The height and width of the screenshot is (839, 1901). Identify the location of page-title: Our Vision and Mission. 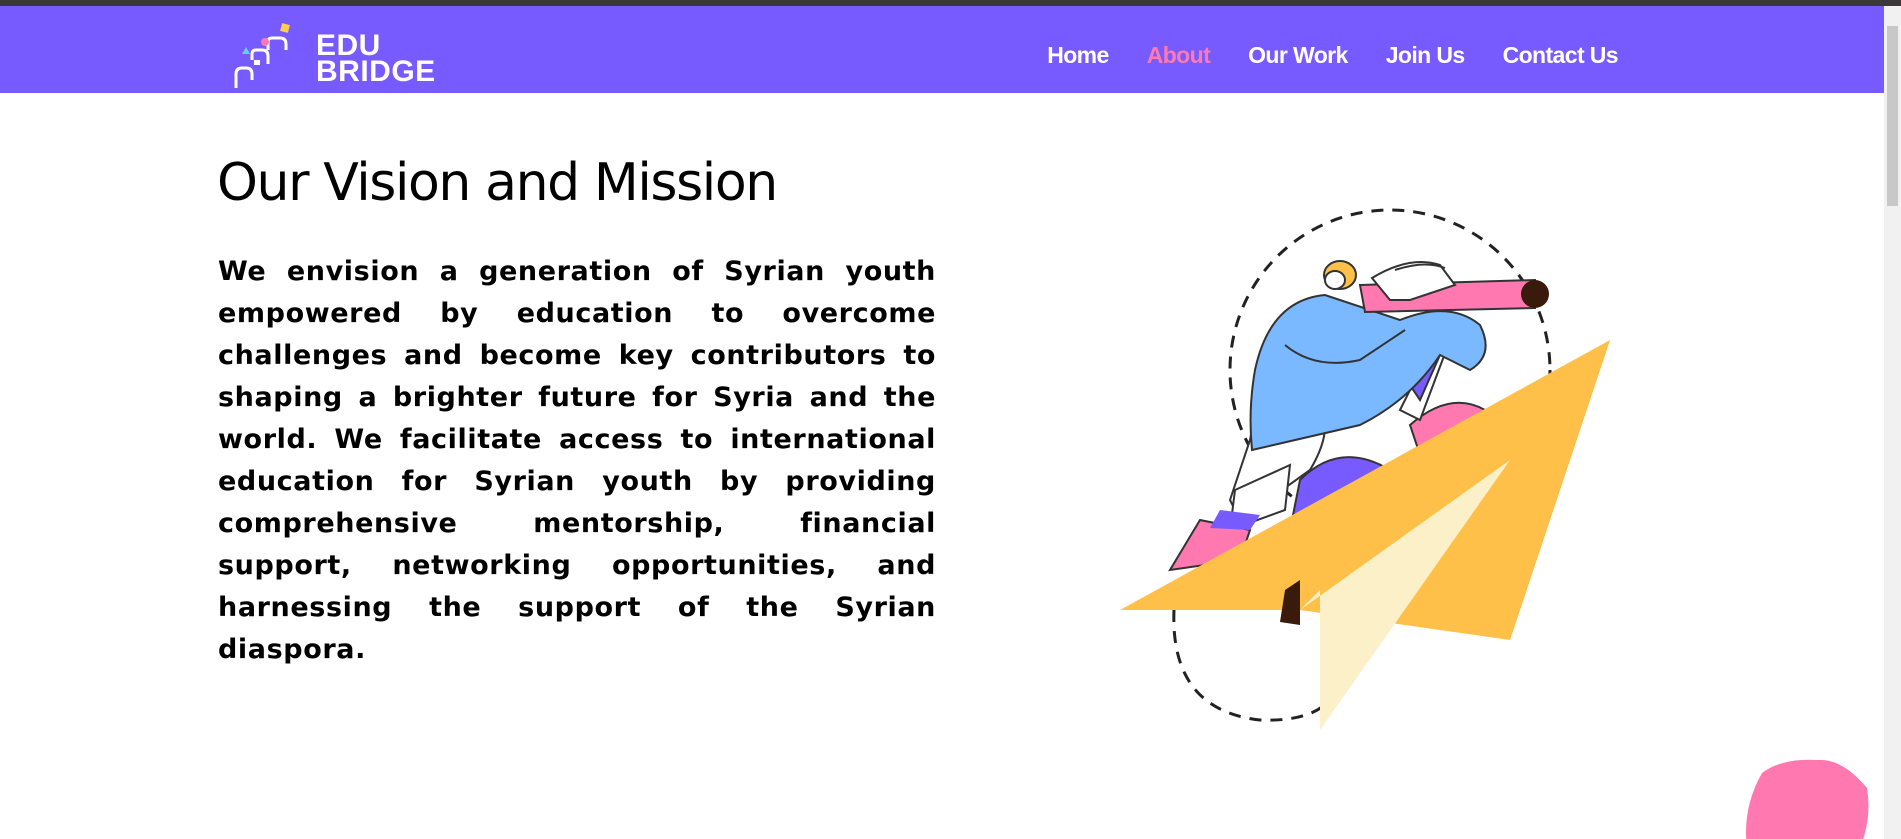
(497, 183).